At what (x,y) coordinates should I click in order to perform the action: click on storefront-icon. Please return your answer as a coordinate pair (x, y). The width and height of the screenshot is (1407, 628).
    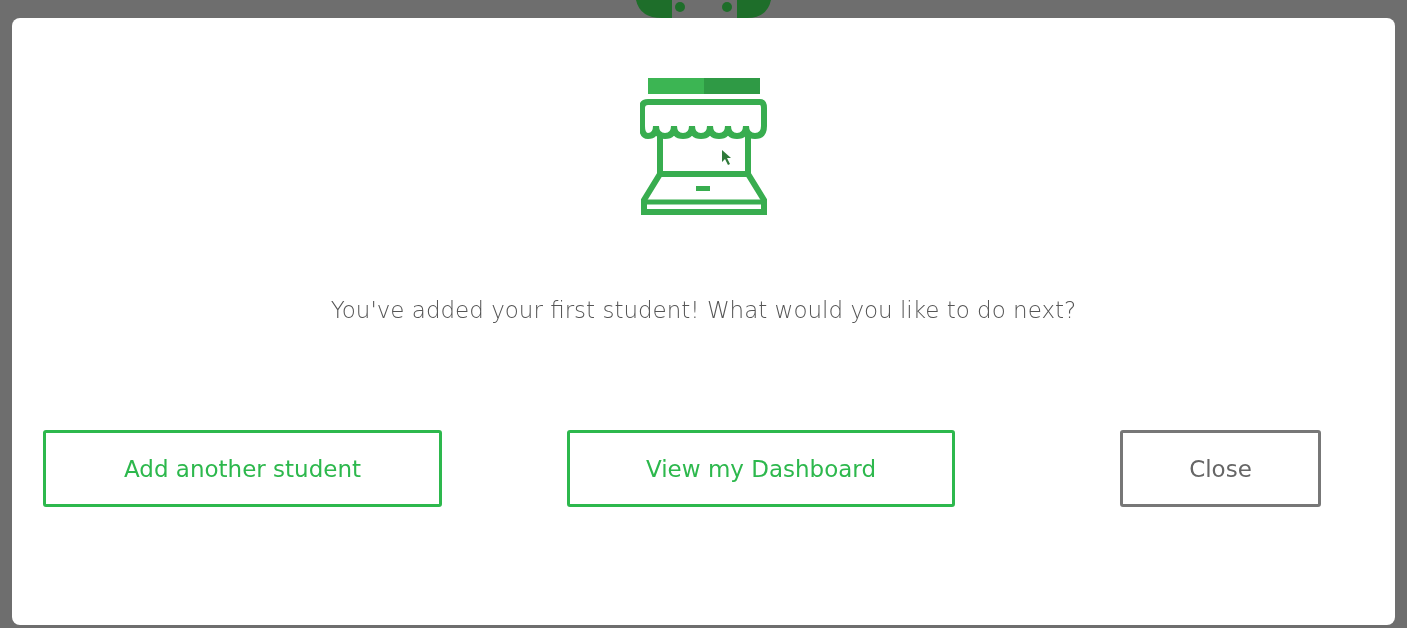
    Looking at the image, I should click on (703, 148).